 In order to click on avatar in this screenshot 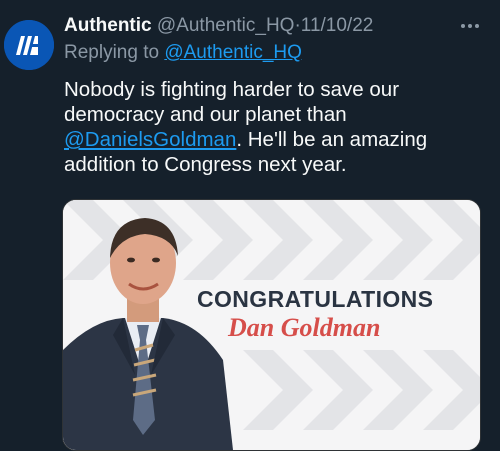, I will do `click(29, 45)`.